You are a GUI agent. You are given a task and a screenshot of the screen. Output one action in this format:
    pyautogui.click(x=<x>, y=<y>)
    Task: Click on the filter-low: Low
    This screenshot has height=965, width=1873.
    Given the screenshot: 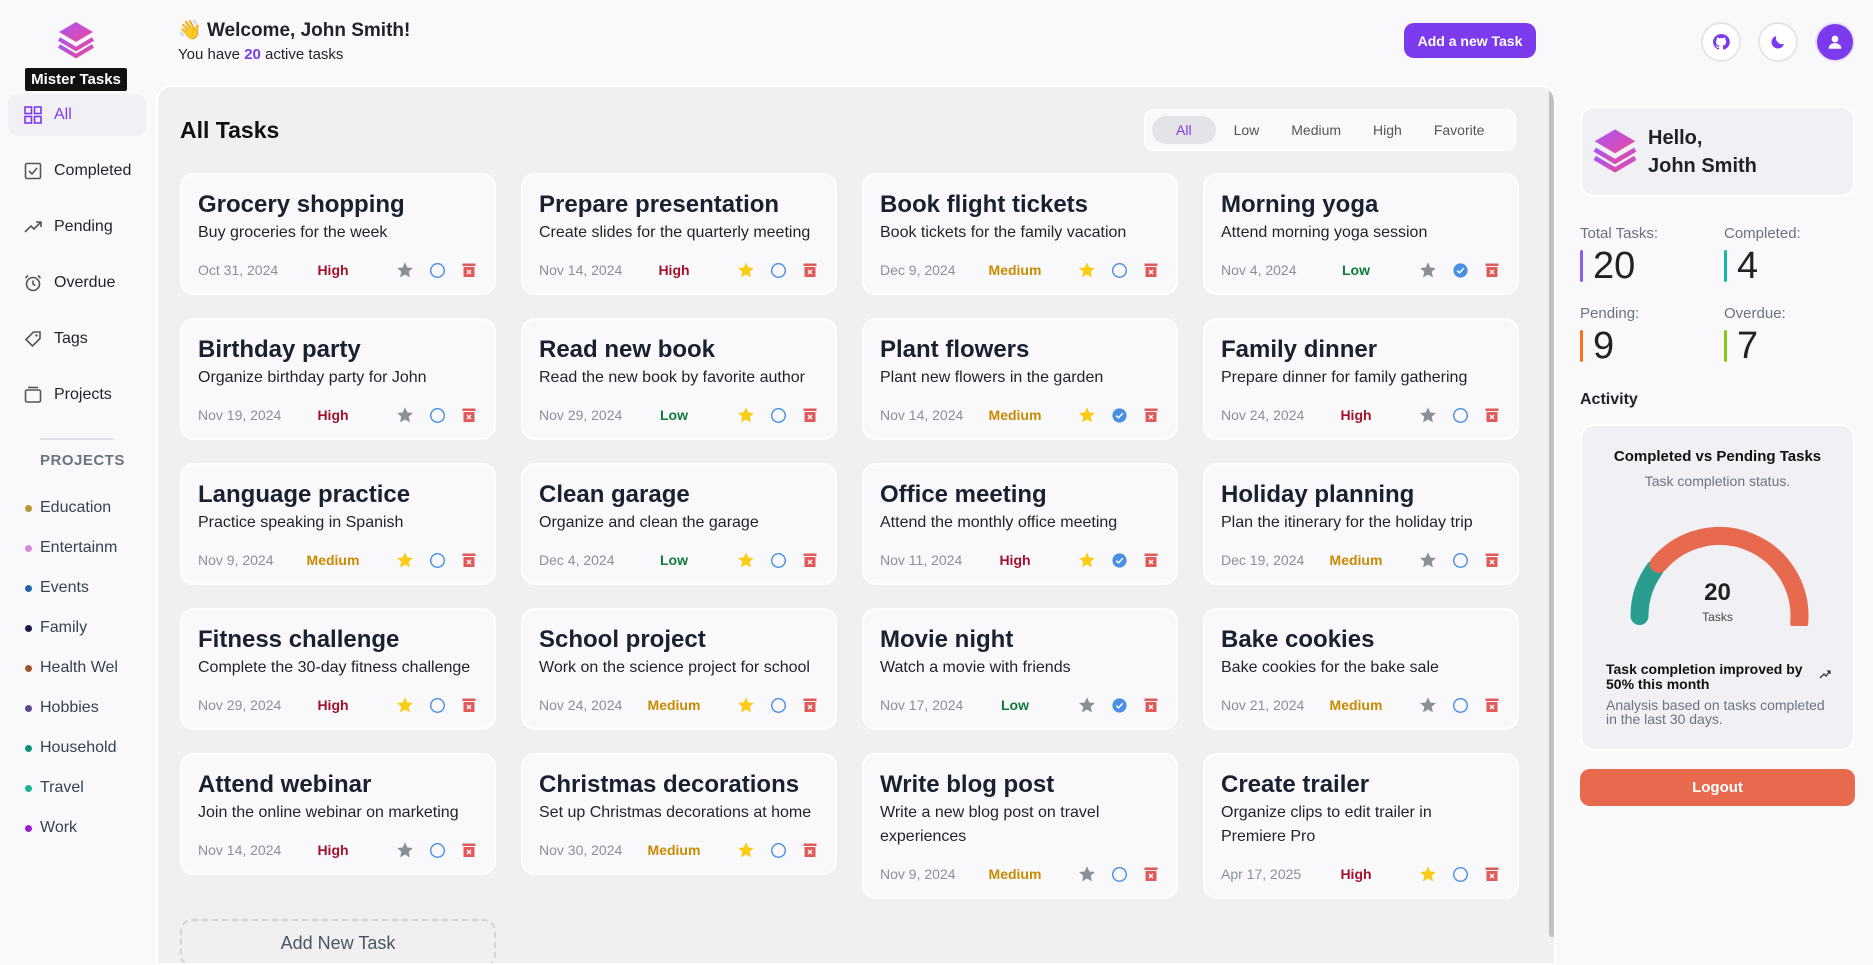 What is the action you would take?
    pyautogui.click(x=1247, y=130)
    